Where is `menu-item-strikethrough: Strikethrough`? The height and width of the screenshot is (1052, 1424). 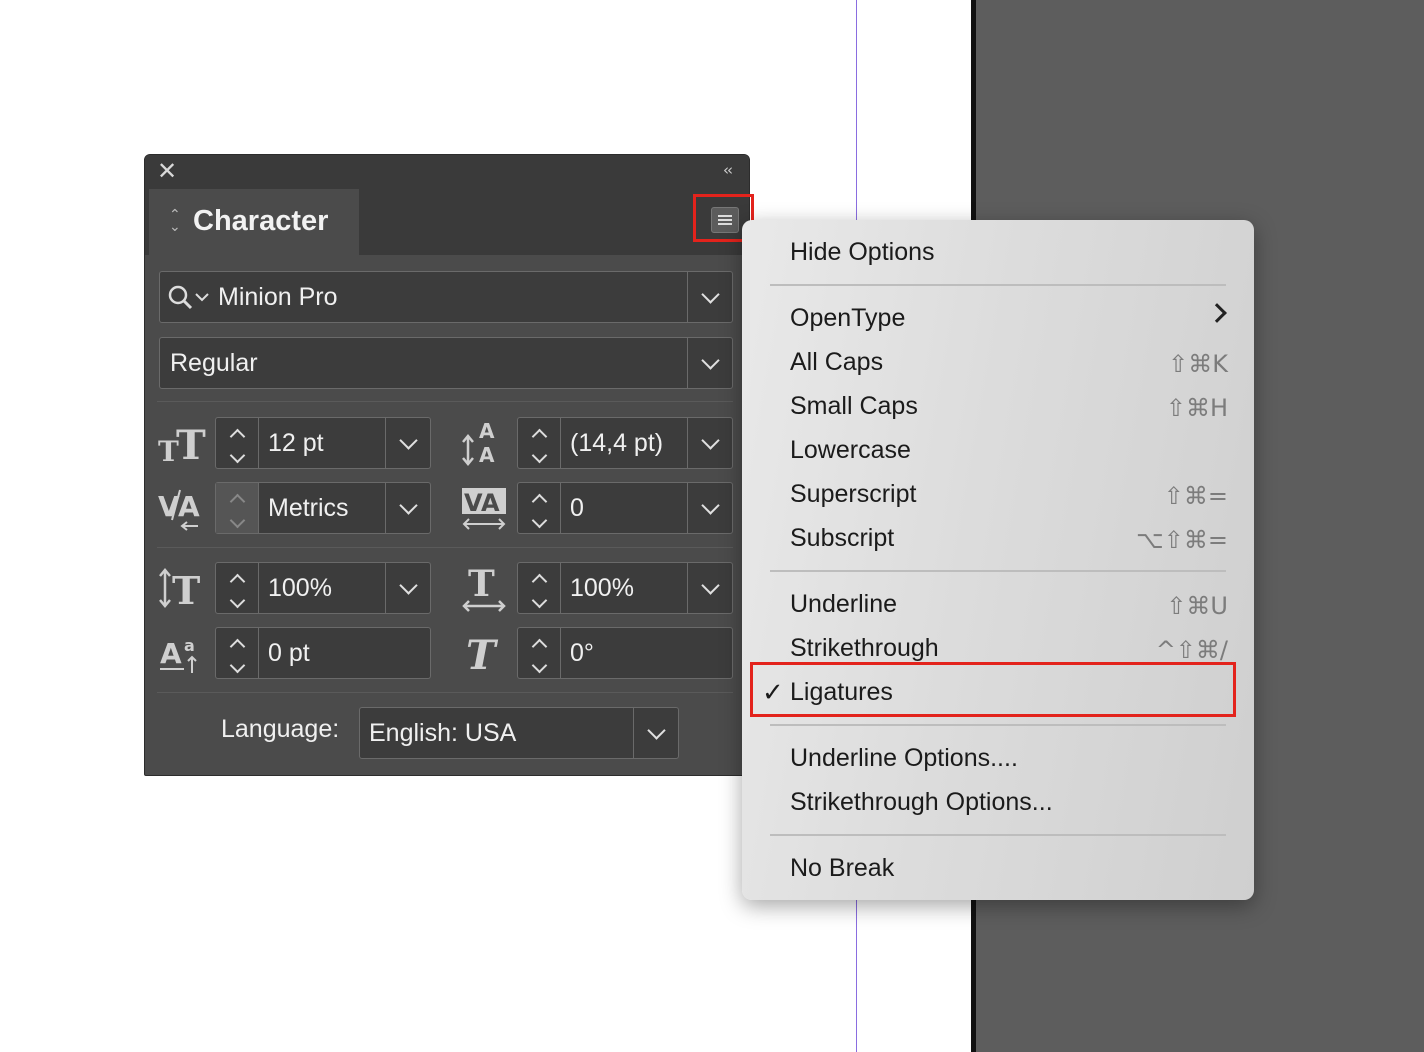 menu-item-strikethrough: Strikethrough is located at coordinates (864, 648).